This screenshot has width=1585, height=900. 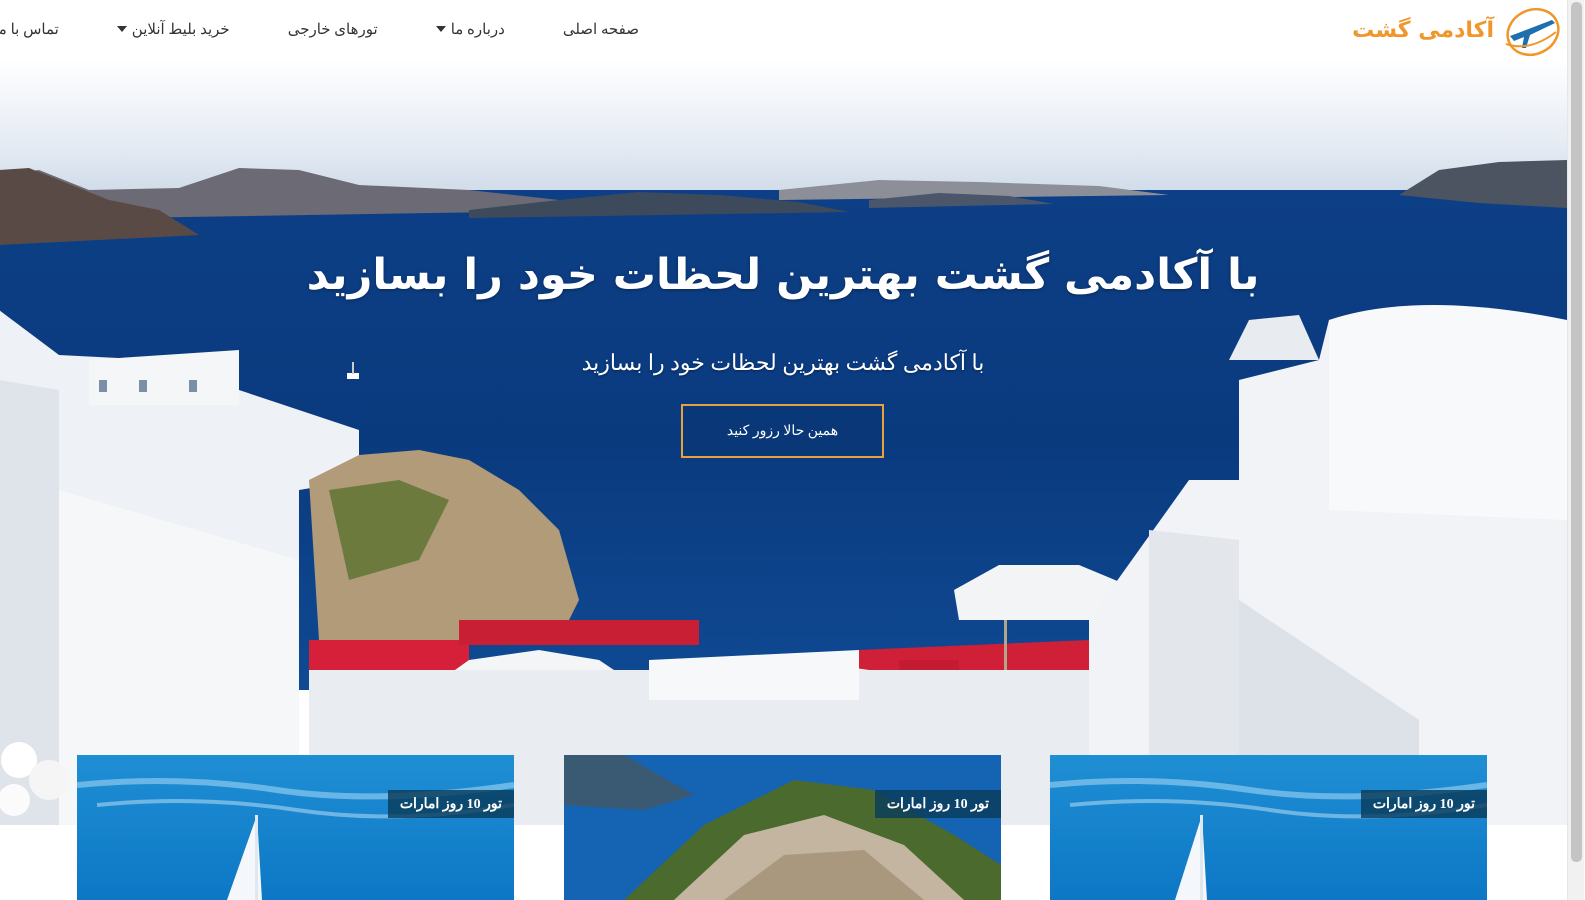 I want to click on nav-item-buy-ticket: خرید بلیط آنلاین, so click(x=174, y=29).